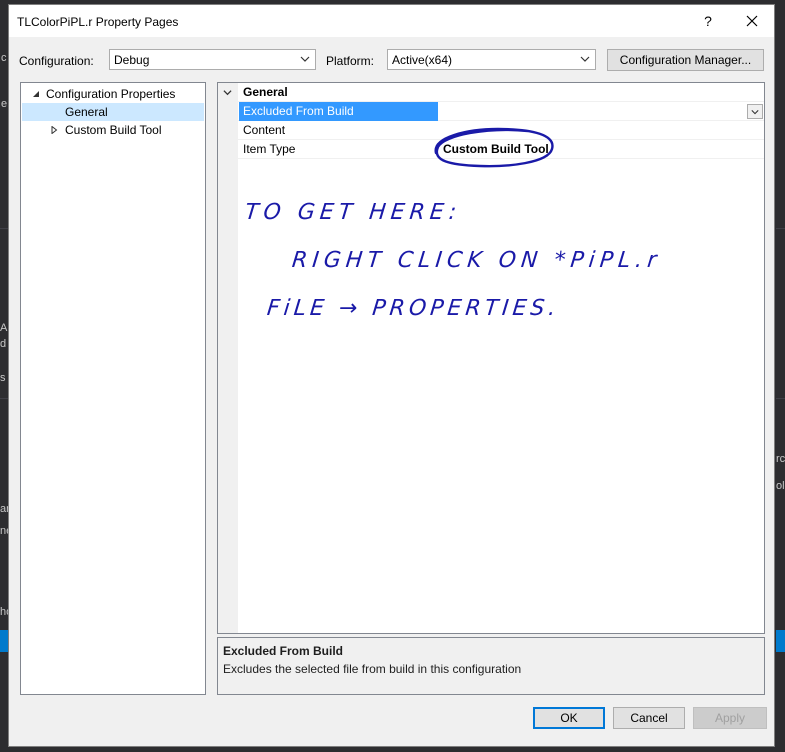 This screenshot has width=785, height=752. What do you see at coordinates (353, 212) in the screenshot?
I see `annotation-line: TO GET HERE:` at bounding box center [353, 212].